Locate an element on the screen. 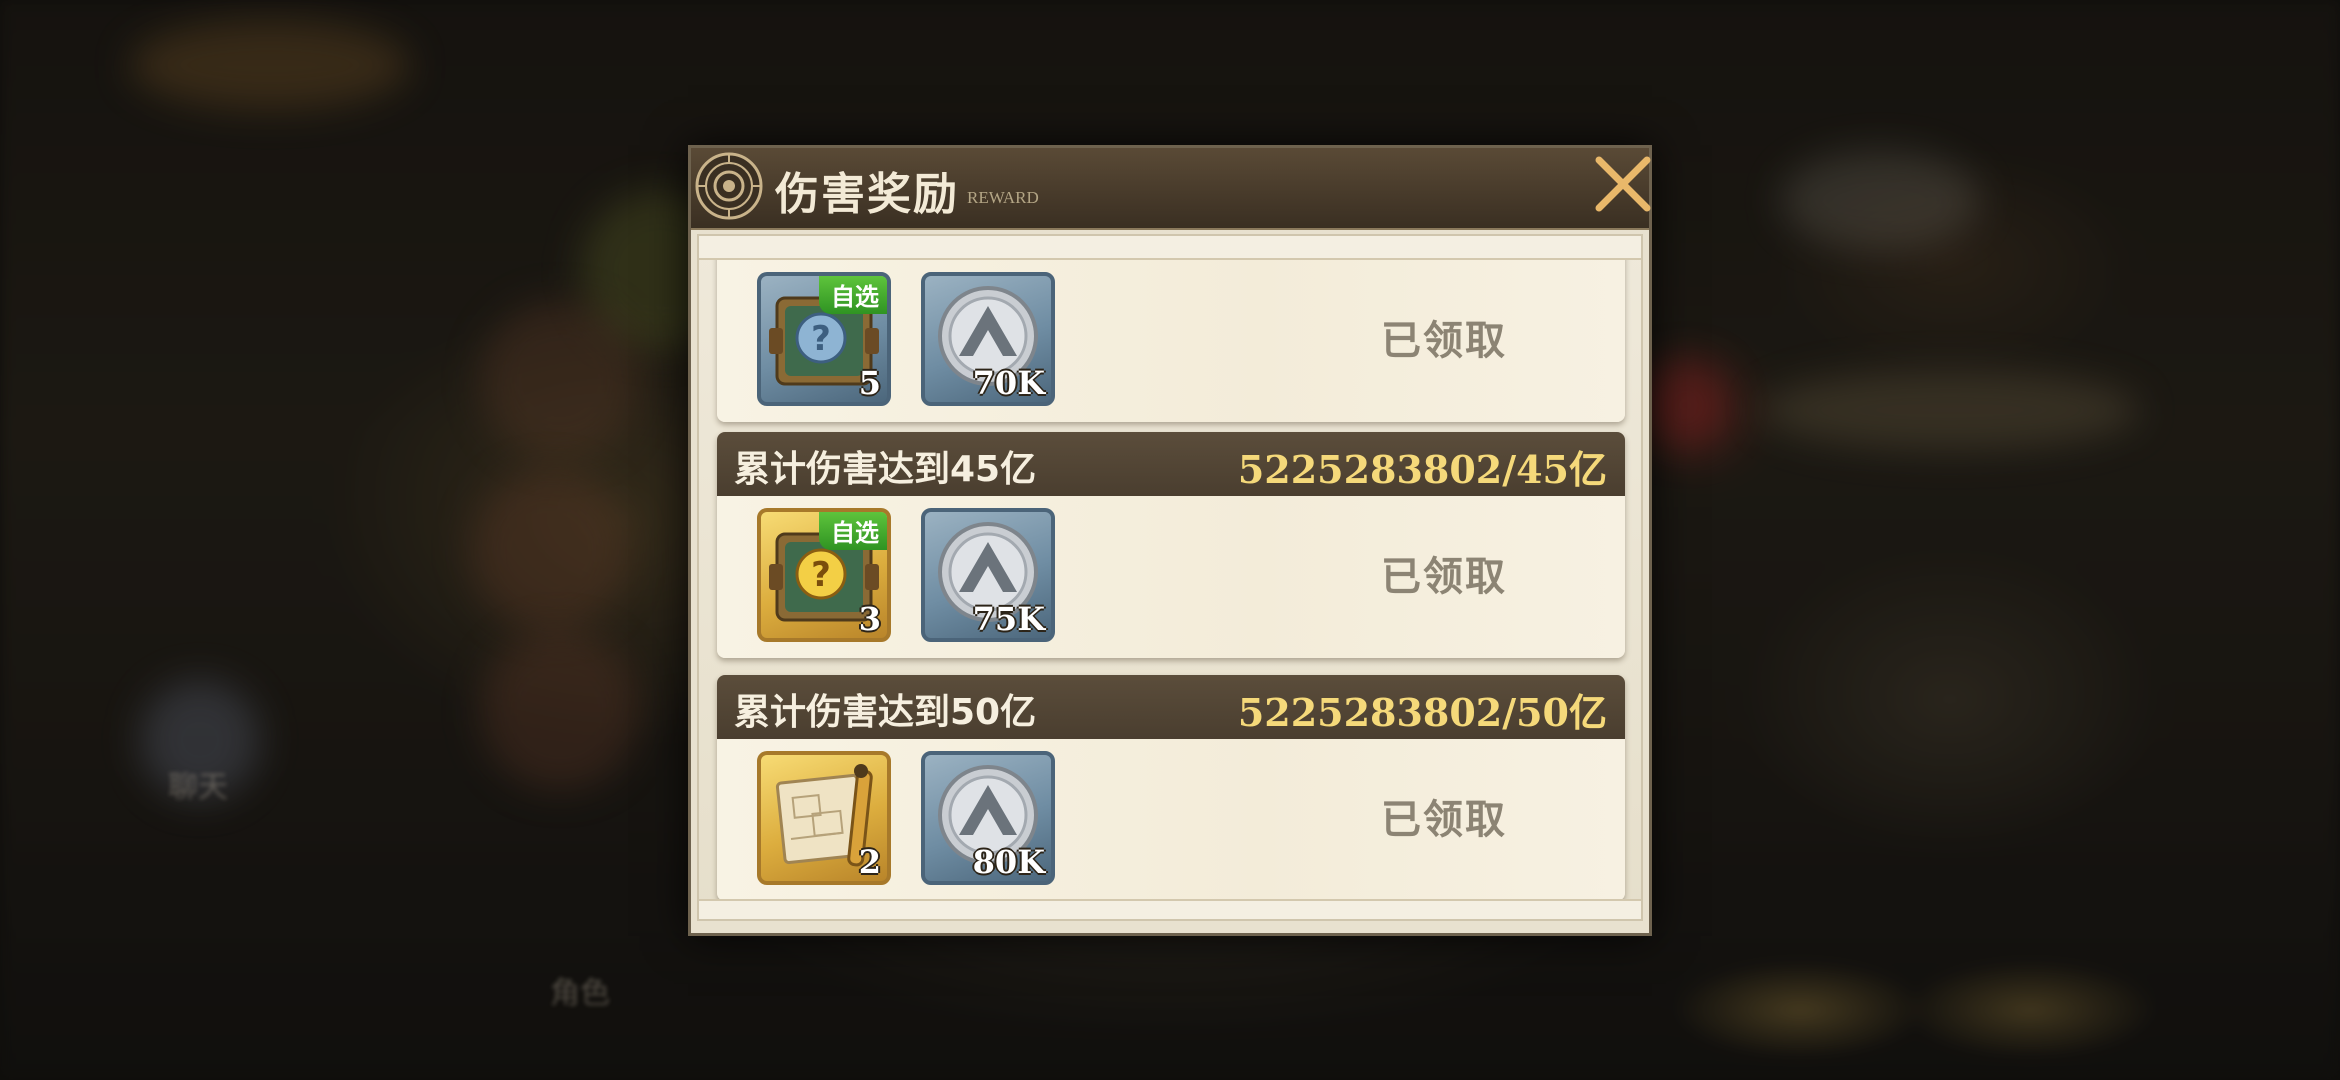 This screenshot has width=2340, height=1080. reward-card: 累计伤害达到45亿 5225283802/45亿 ? 自选 3 75K 已领取 is located at coordinates (1171, 545).